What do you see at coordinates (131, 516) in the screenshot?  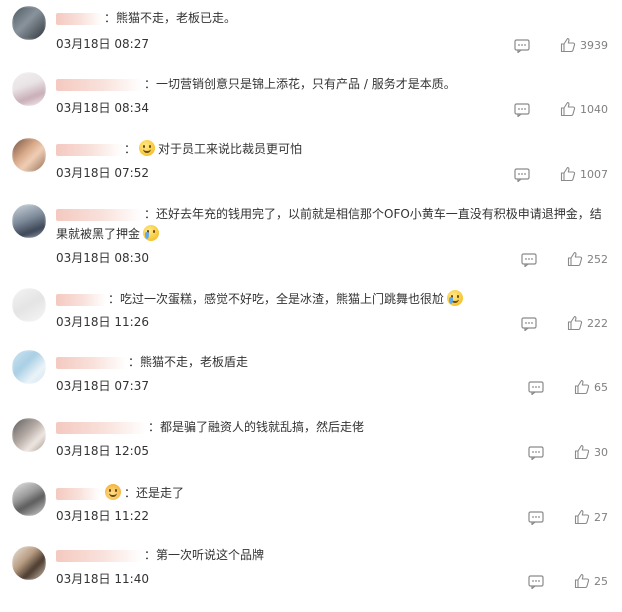 I see `comment-time: 11:22` at bounding box center [131, 516].